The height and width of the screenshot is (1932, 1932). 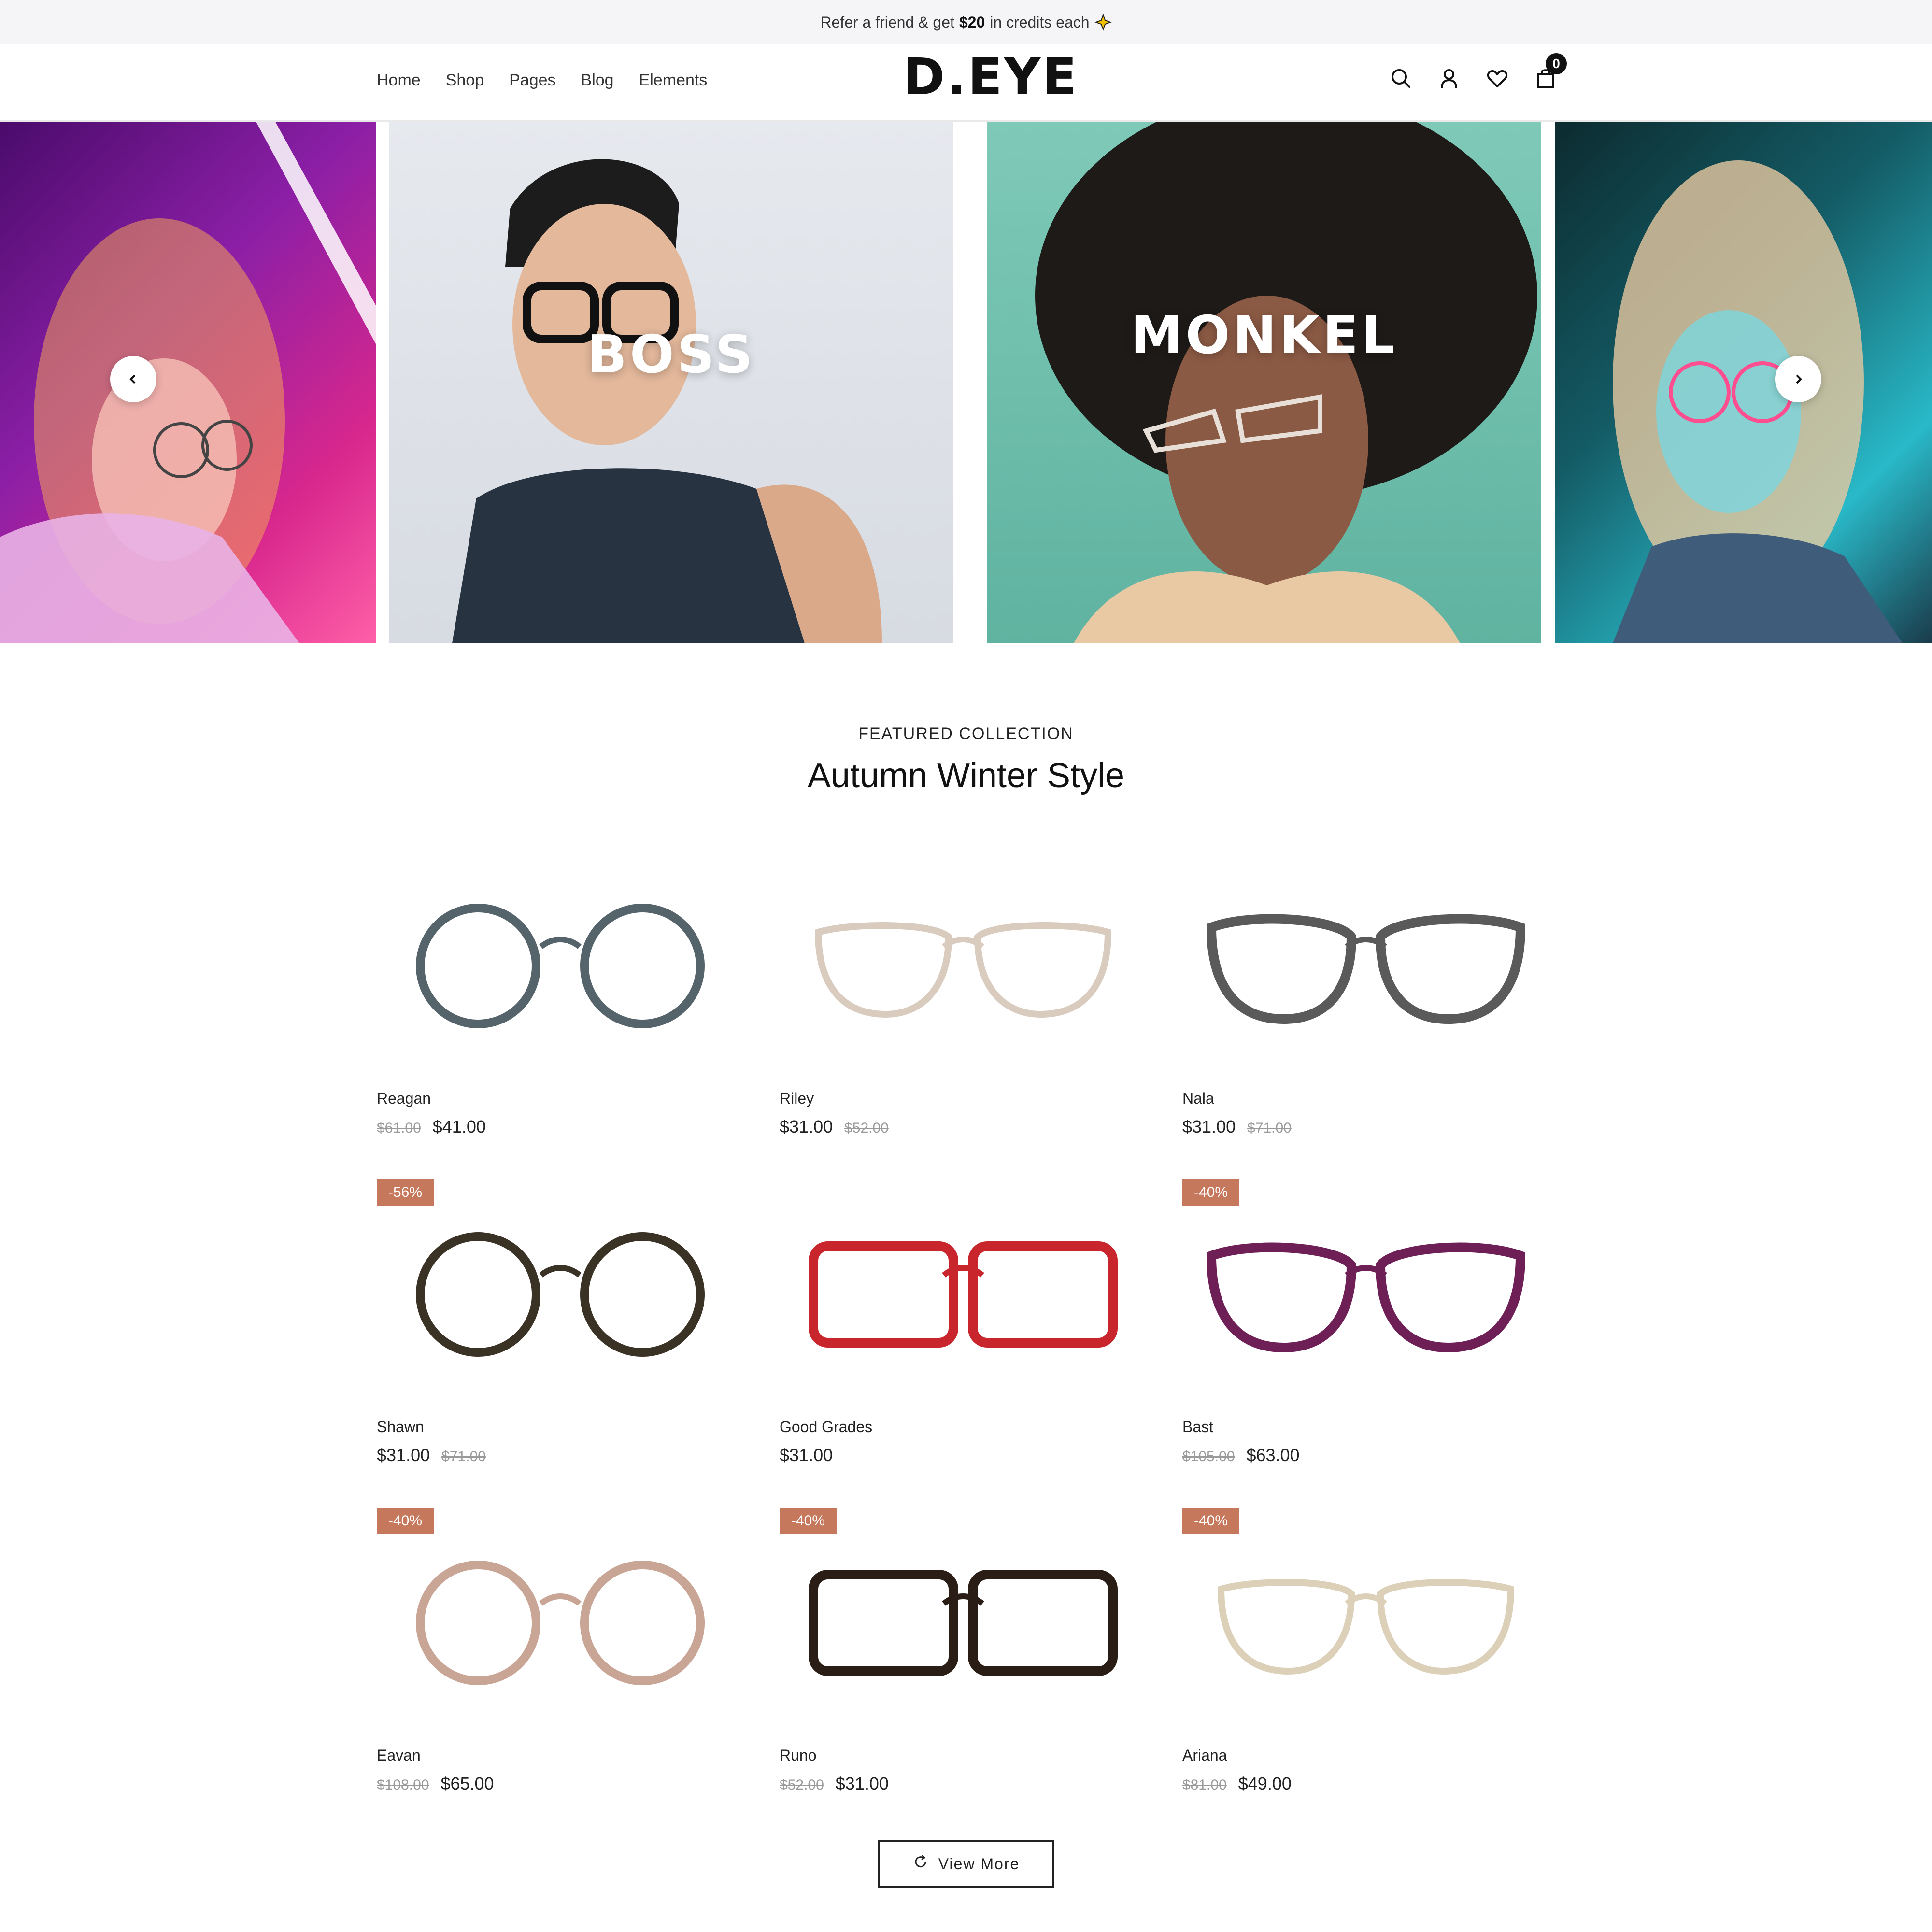 I want to click on current-price: $41.00, so click(x=459, y=1126).